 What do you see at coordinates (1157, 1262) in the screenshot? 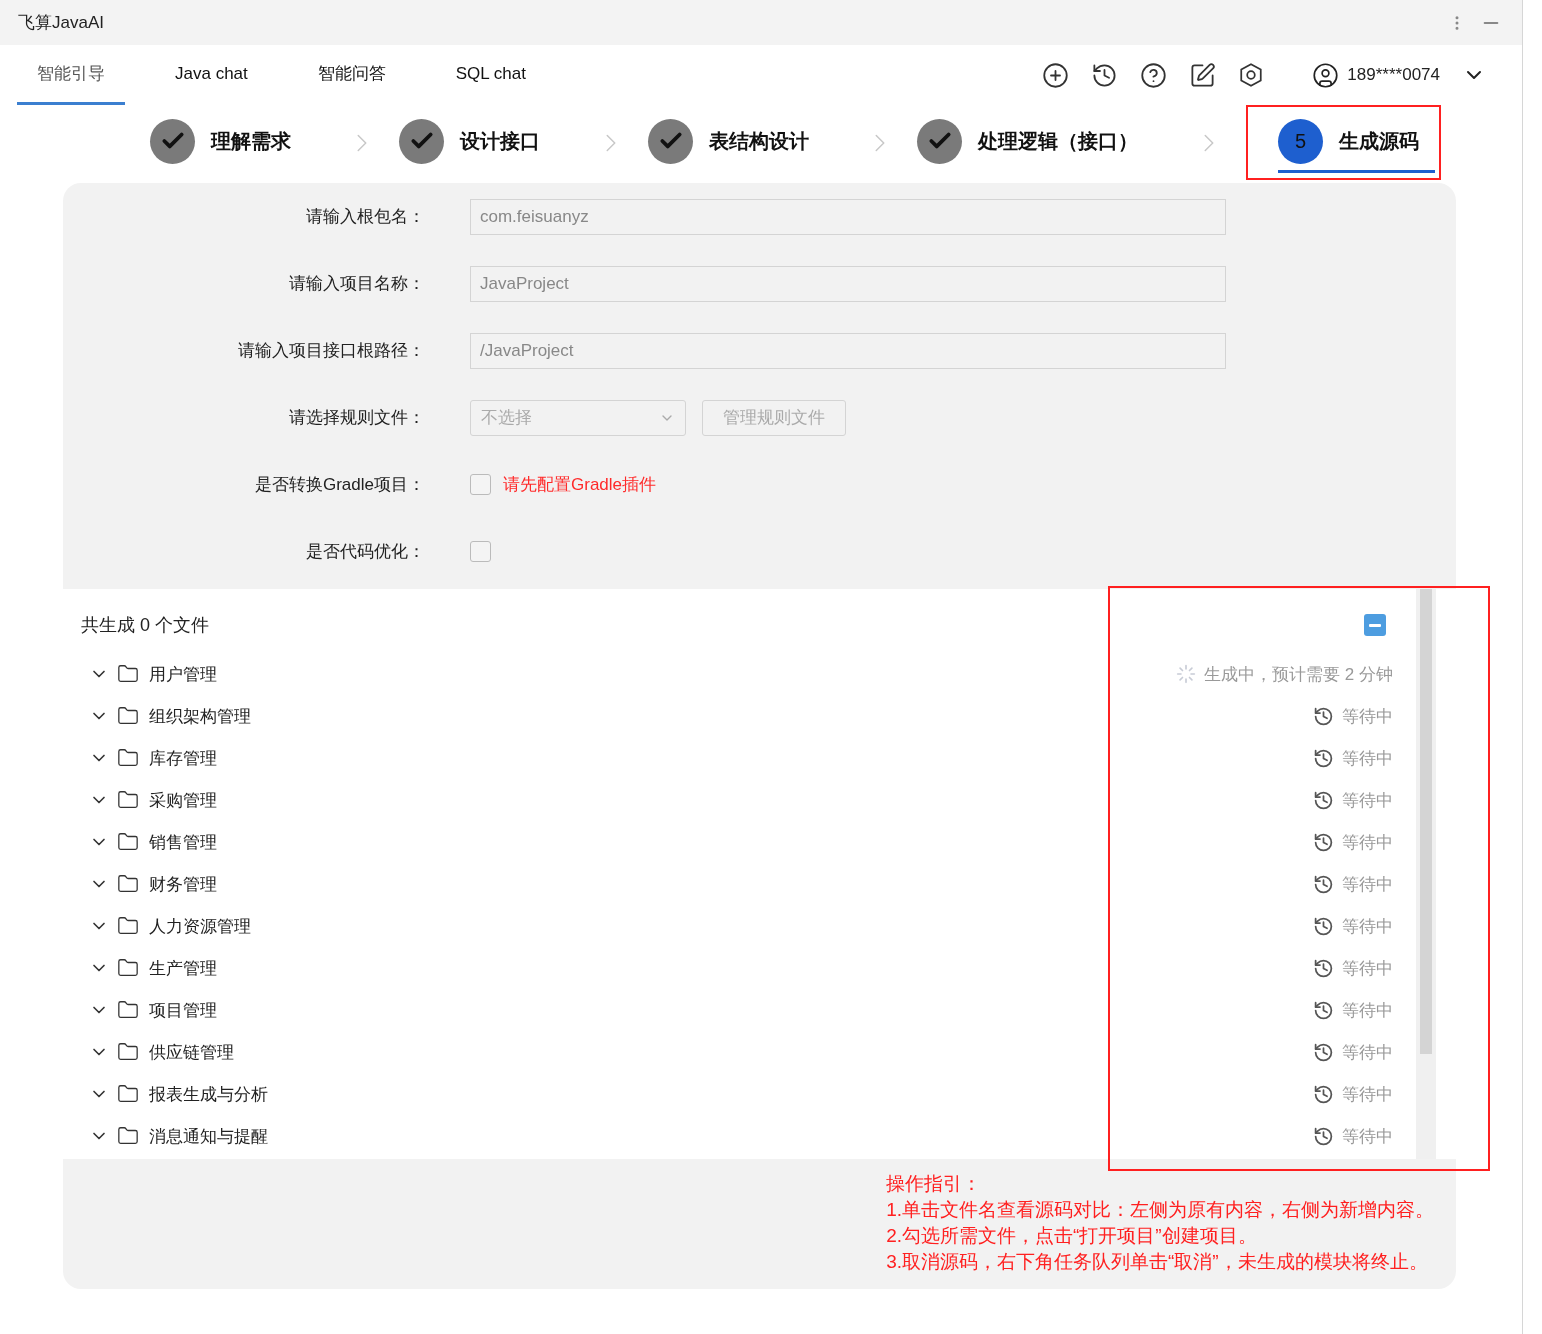
I see `guide-text: 3.取消源码，右下角任务队列单击“取消”，未生成的模块将终止。` at bounding box center [1157, 1262].